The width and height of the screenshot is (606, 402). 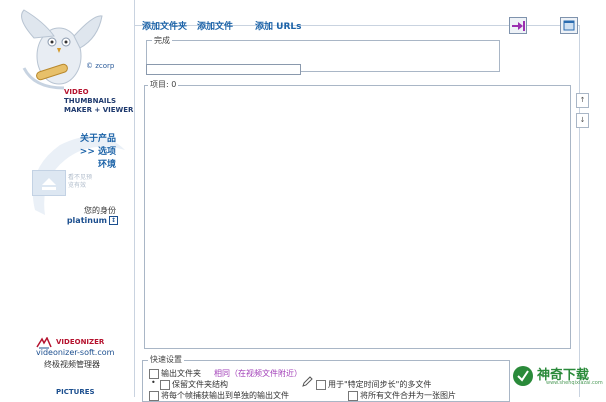 I want to click on videonizer-link: videonizer-soft.com, so click(x=75, y=352).